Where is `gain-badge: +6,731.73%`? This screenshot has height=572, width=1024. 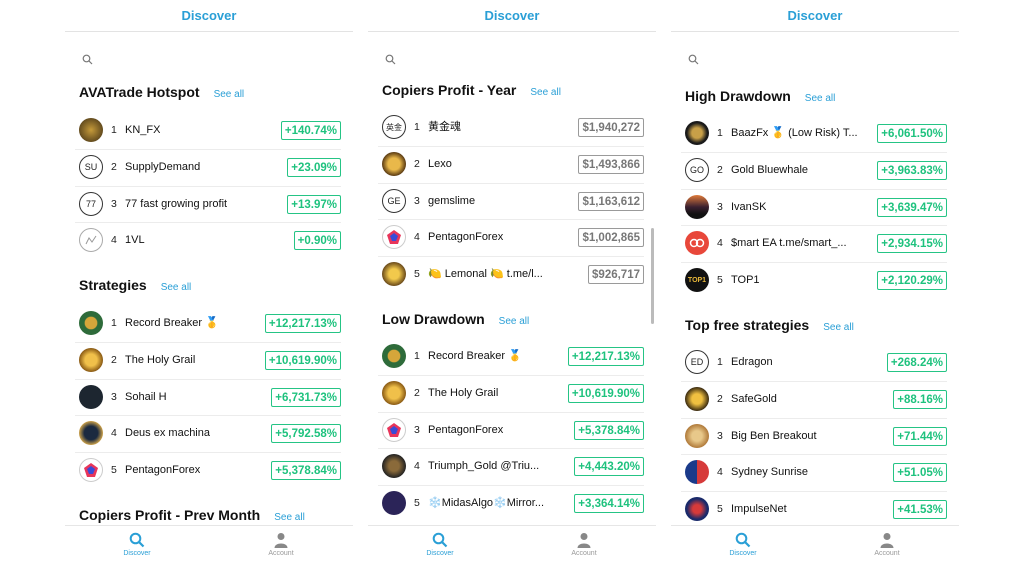 gain-badge: +6,731.73% is located at coordinates (306, 397).